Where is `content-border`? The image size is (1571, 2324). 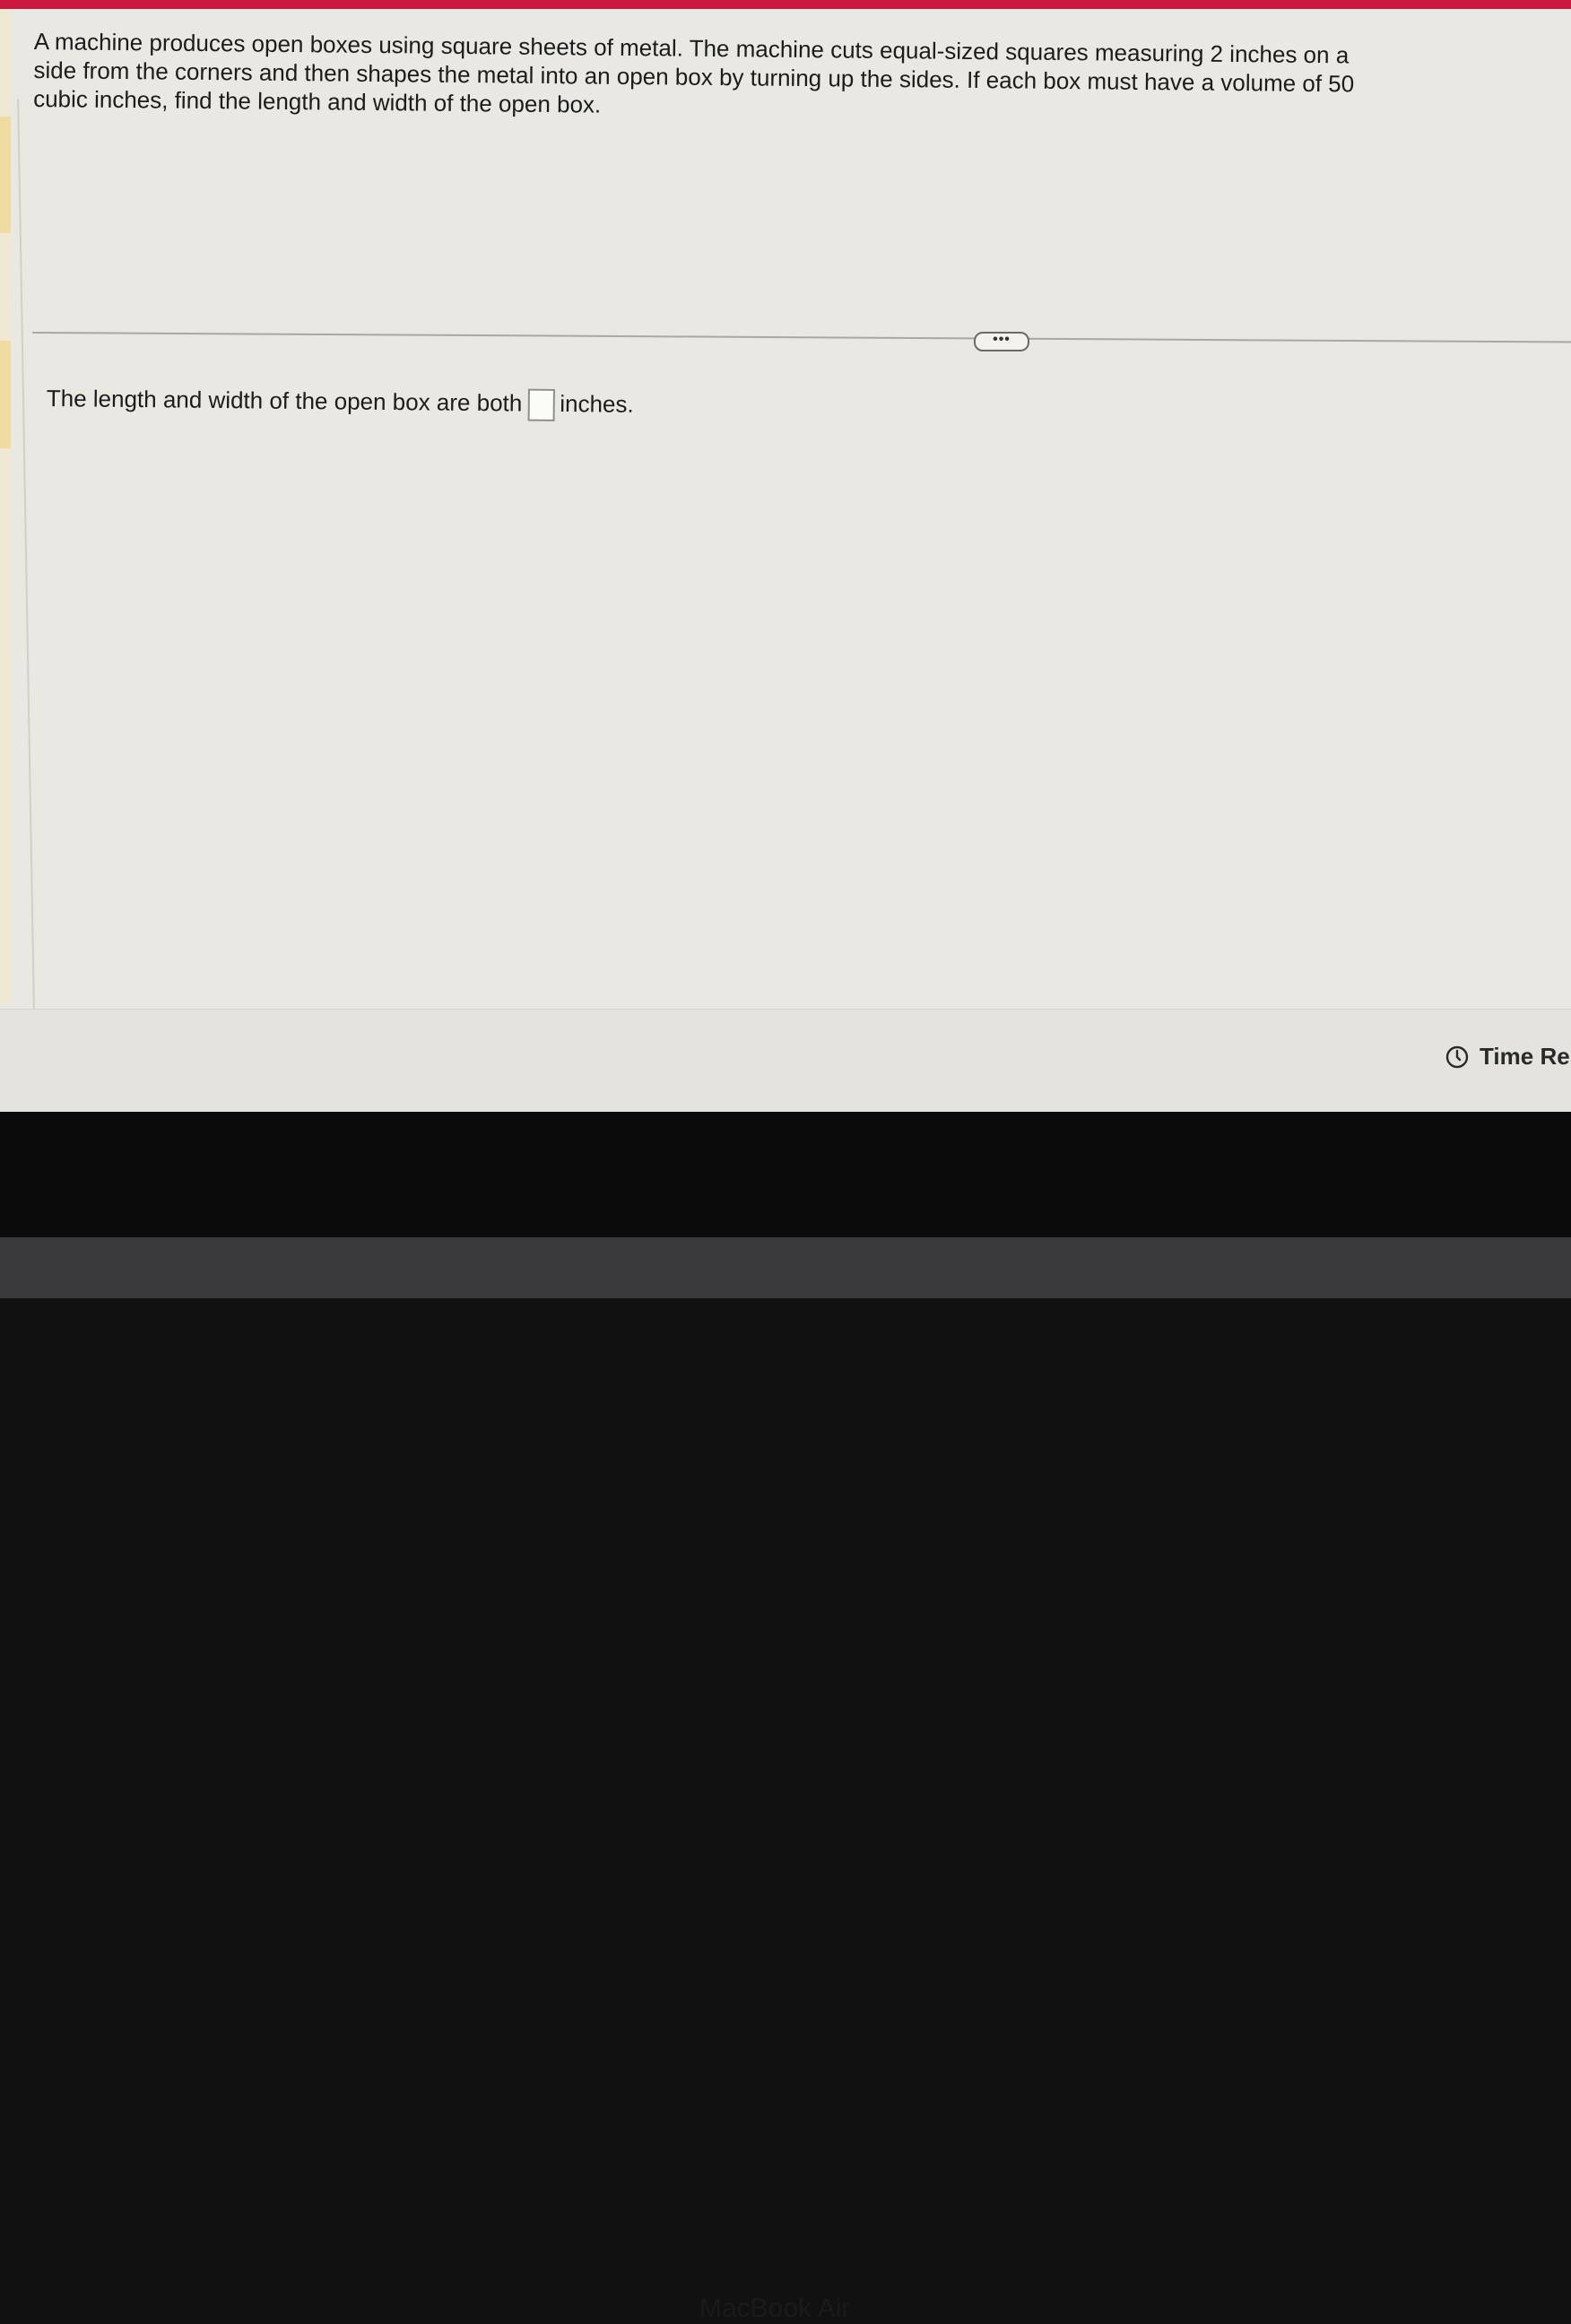 content-border is located at coordinates (26, 554).